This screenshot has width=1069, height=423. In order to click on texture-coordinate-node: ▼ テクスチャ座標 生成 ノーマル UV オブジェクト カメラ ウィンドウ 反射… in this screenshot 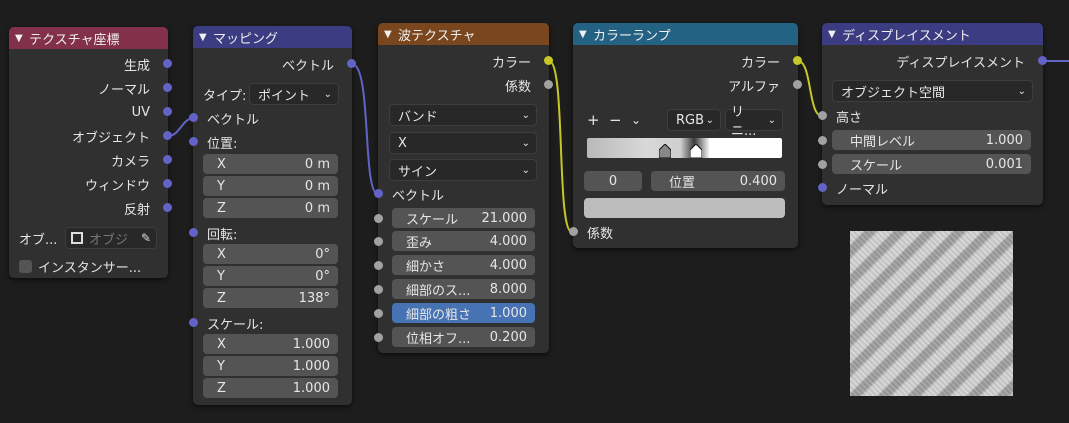, I will do `click(90, 152)`.